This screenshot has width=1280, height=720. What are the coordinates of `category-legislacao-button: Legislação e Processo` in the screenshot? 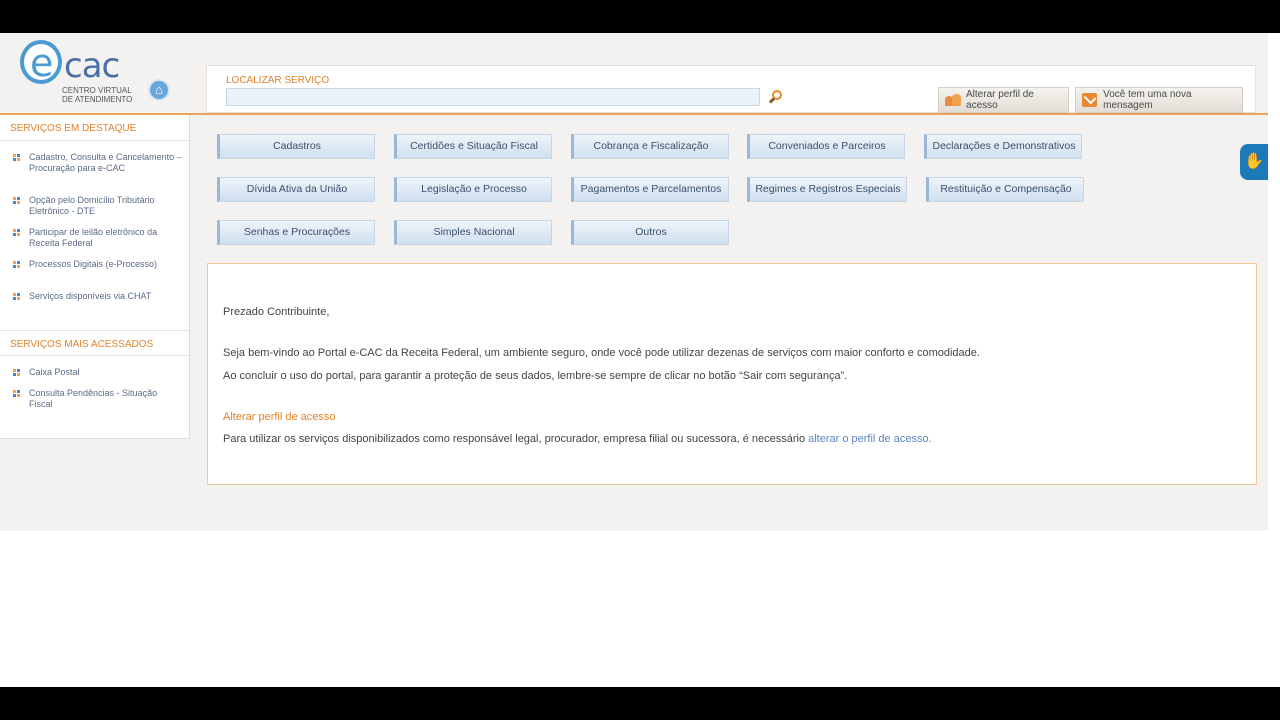 It's located at (473, 189).